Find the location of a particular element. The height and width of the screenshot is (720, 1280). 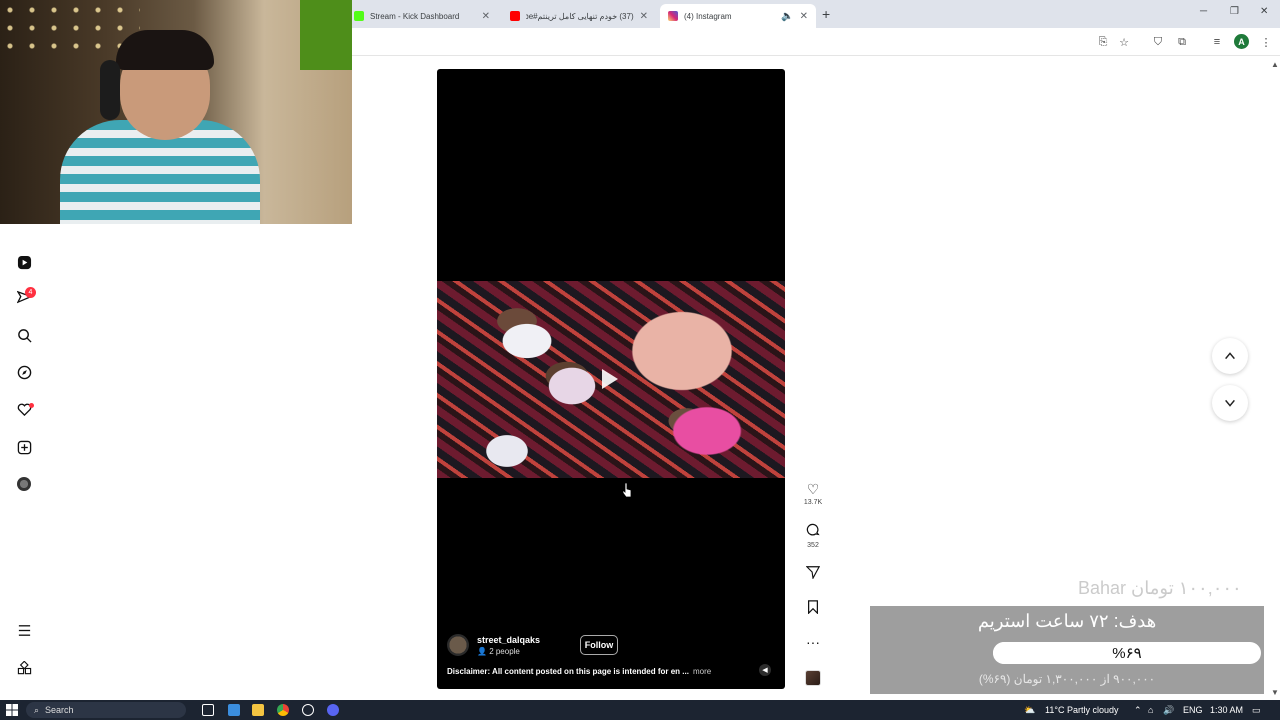

goal-percent: %۶۹ is located at coordinates (1127, 653).